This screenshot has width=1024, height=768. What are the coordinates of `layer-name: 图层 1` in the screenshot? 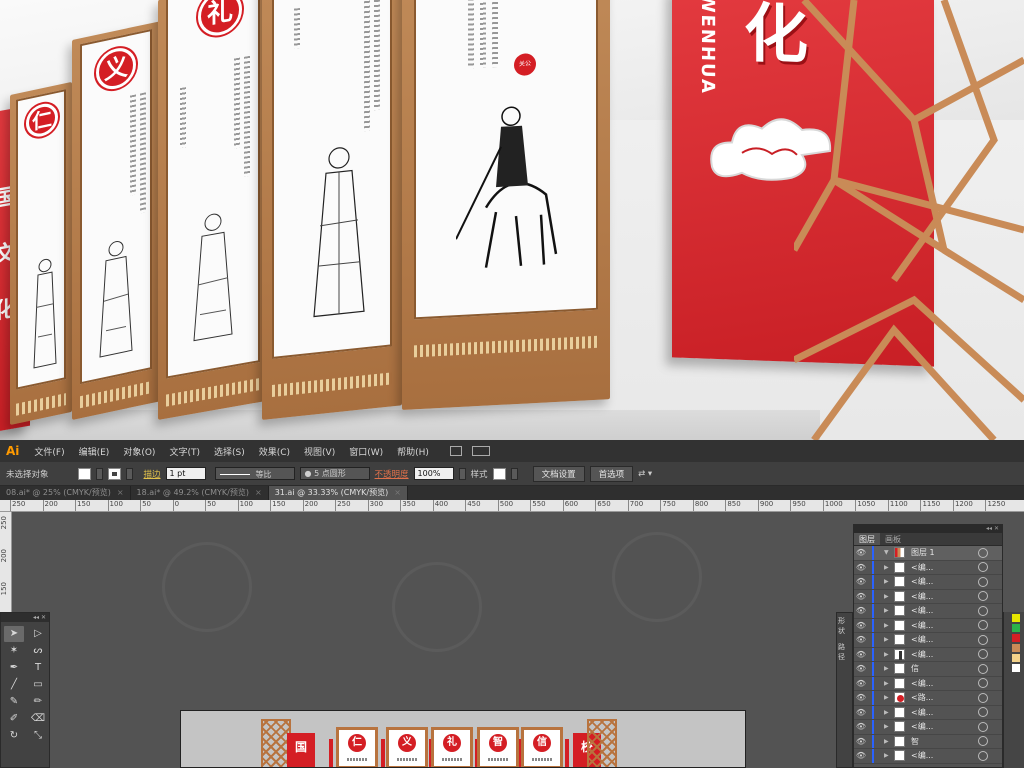 It's located at (944, 552).